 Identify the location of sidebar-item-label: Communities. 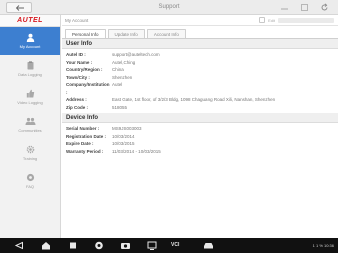
(30, 130).